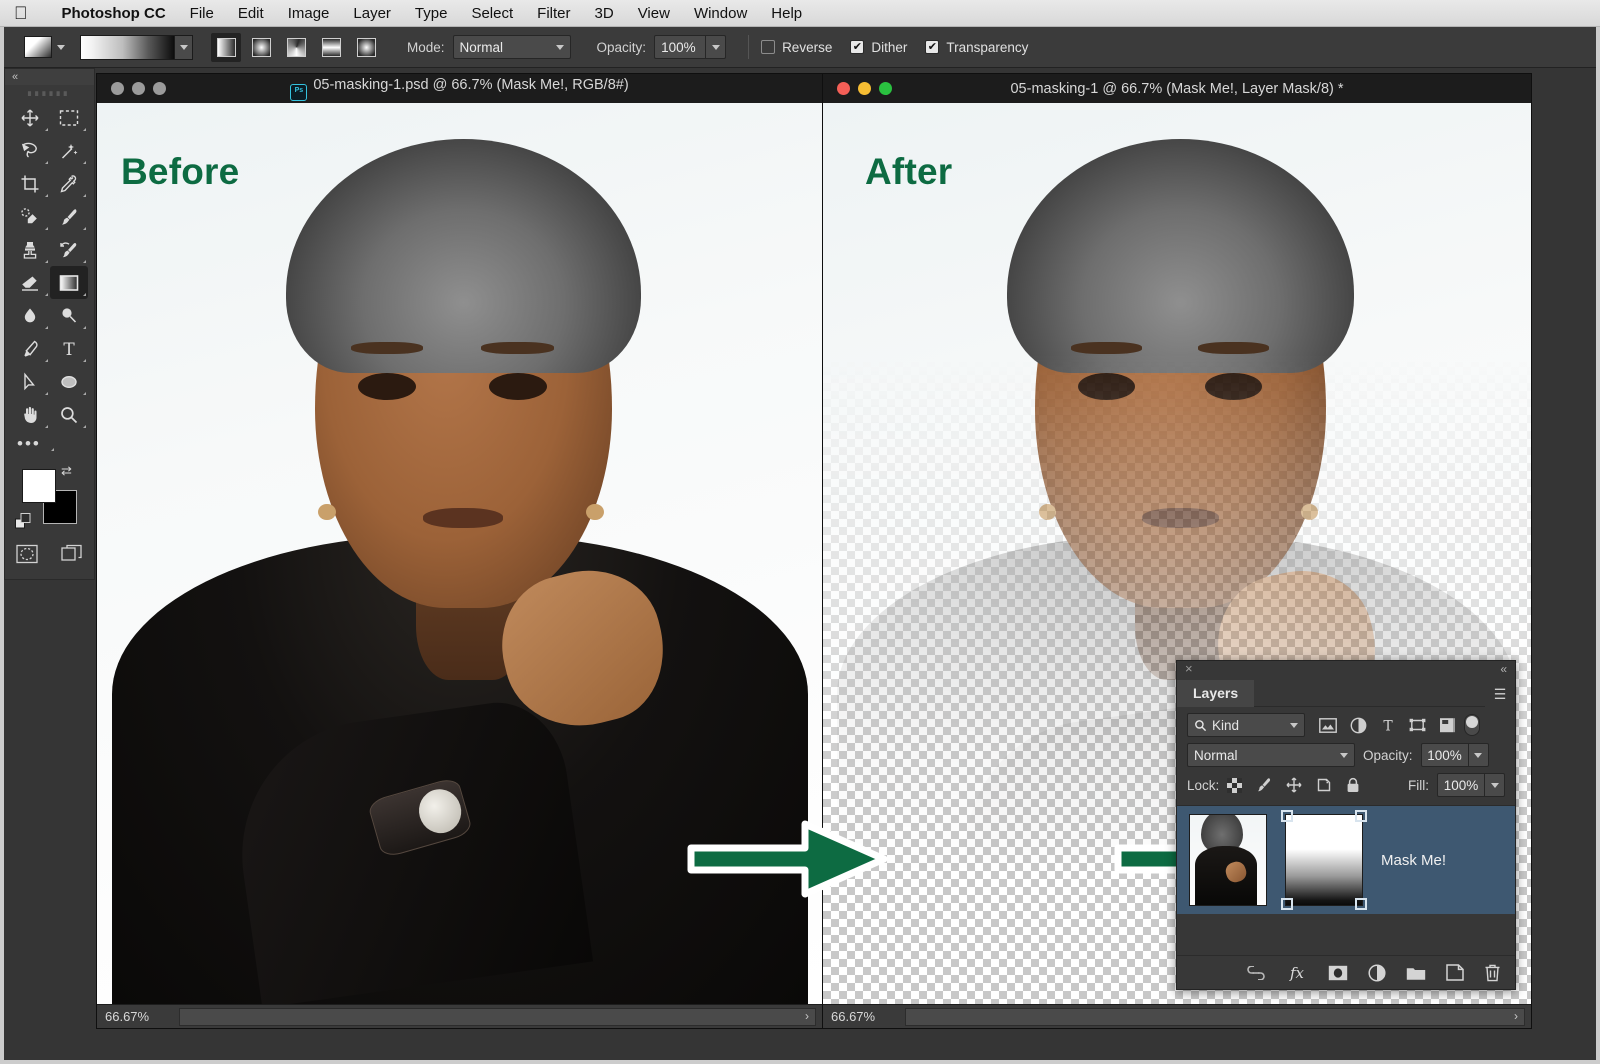 The height and width of the screenshot is (1064, 1600). I want to click on move-tool, so click(30, 117).